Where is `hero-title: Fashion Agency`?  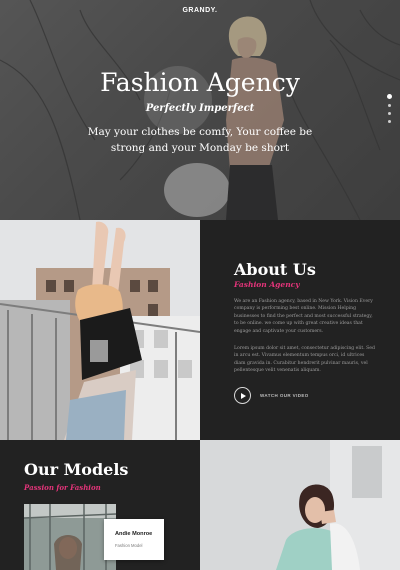 hero-title: Fashion Agency is located at coordinates (200, 82).